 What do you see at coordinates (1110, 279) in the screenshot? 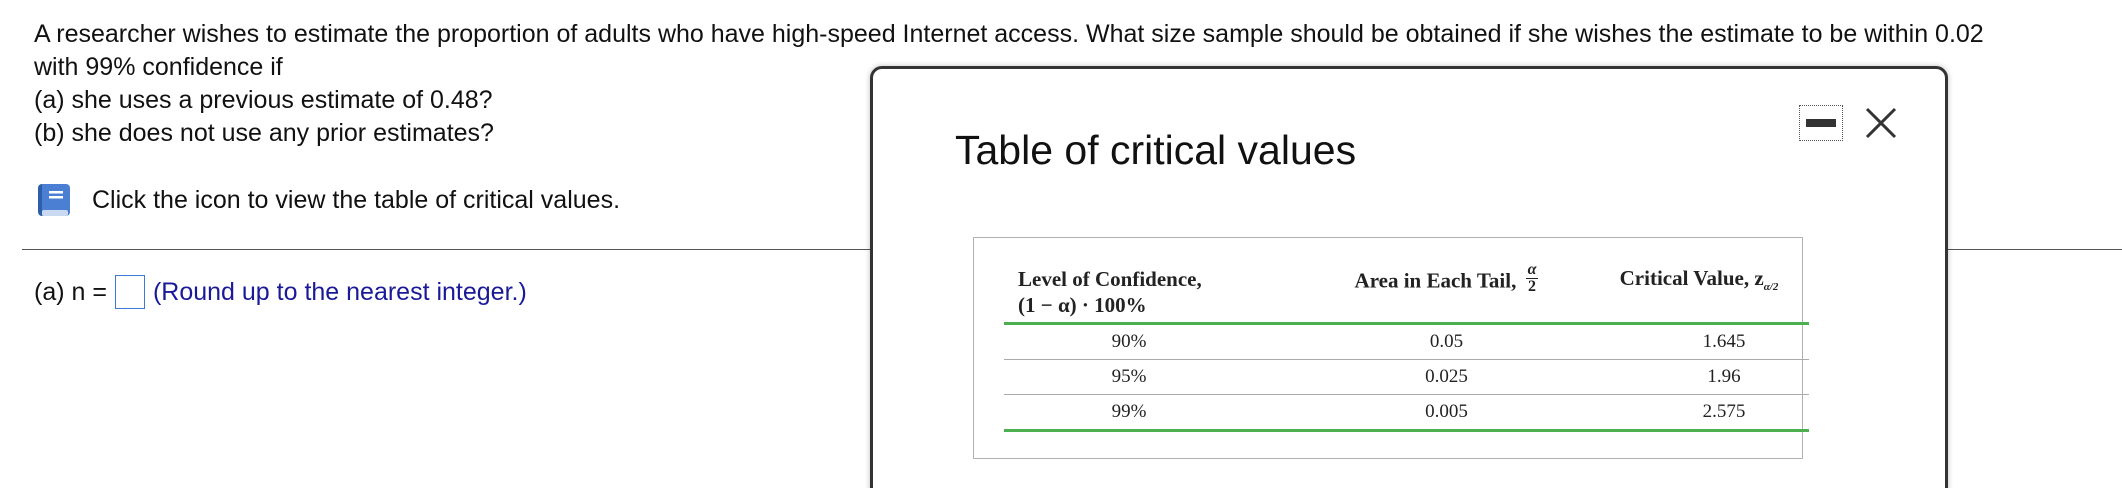
I see `header-confidence-line1: Level of Confidence,` at bounding box center [1110, 279].